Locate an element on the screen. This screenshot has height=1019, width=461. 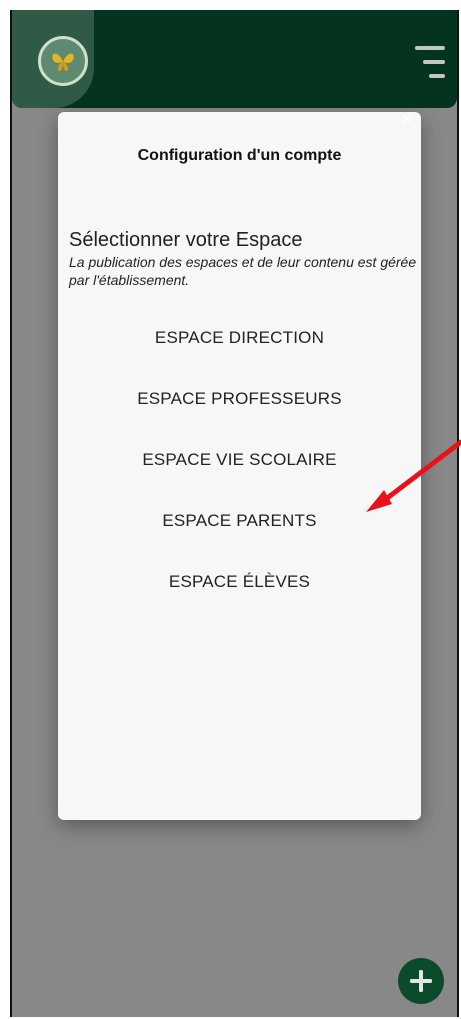
app-header is located at coordinates (234, 59).